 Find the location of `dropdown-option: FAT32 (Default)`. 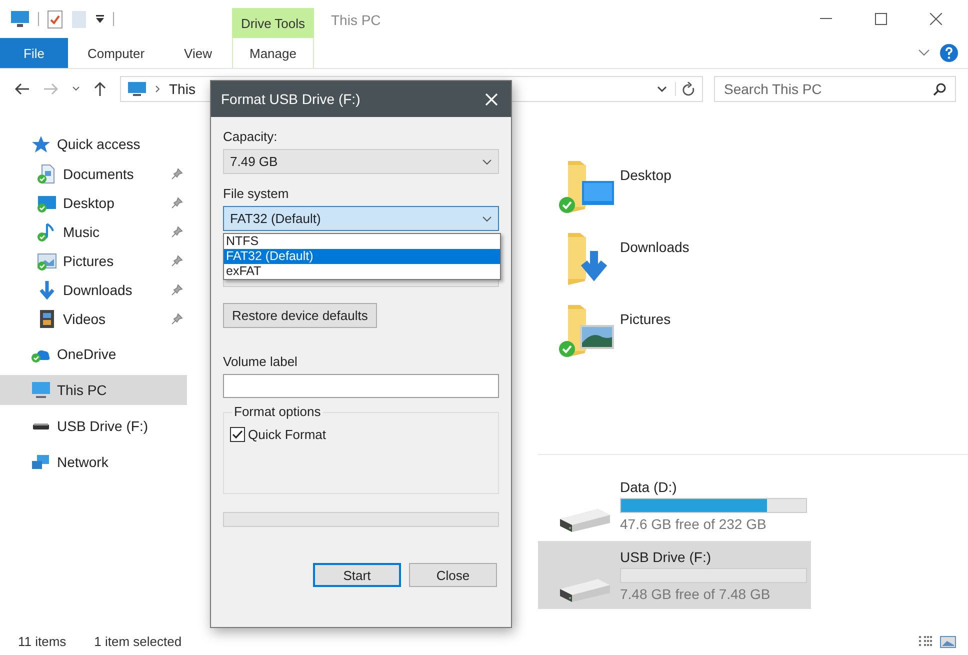

dropdown-option: FAT32 (Default) is located at coordinates (362, 256).